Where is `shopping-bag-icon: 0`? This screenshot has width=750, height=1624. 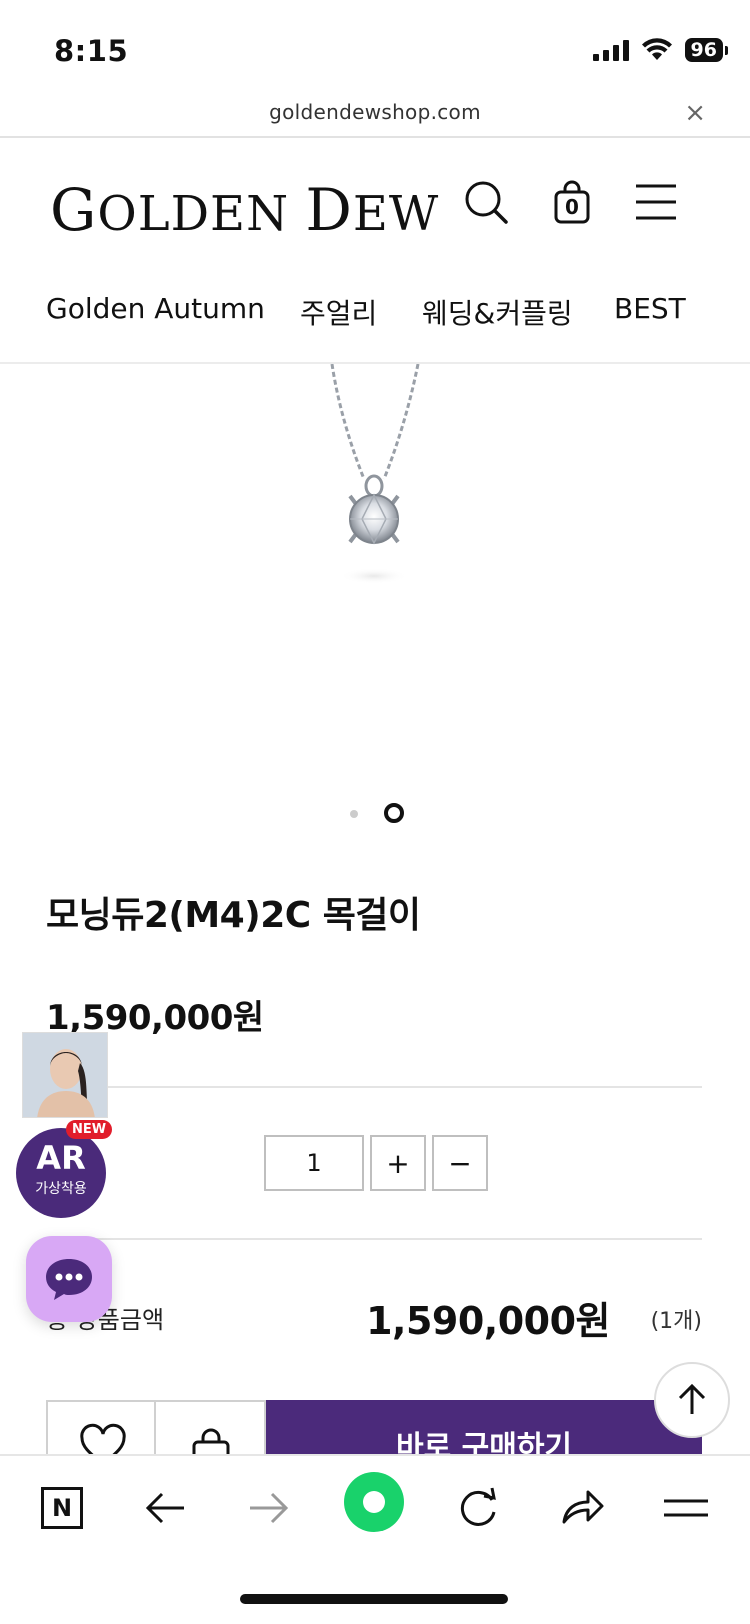
shopping-bag-icon: 0 is located at coordinates (572, 202).